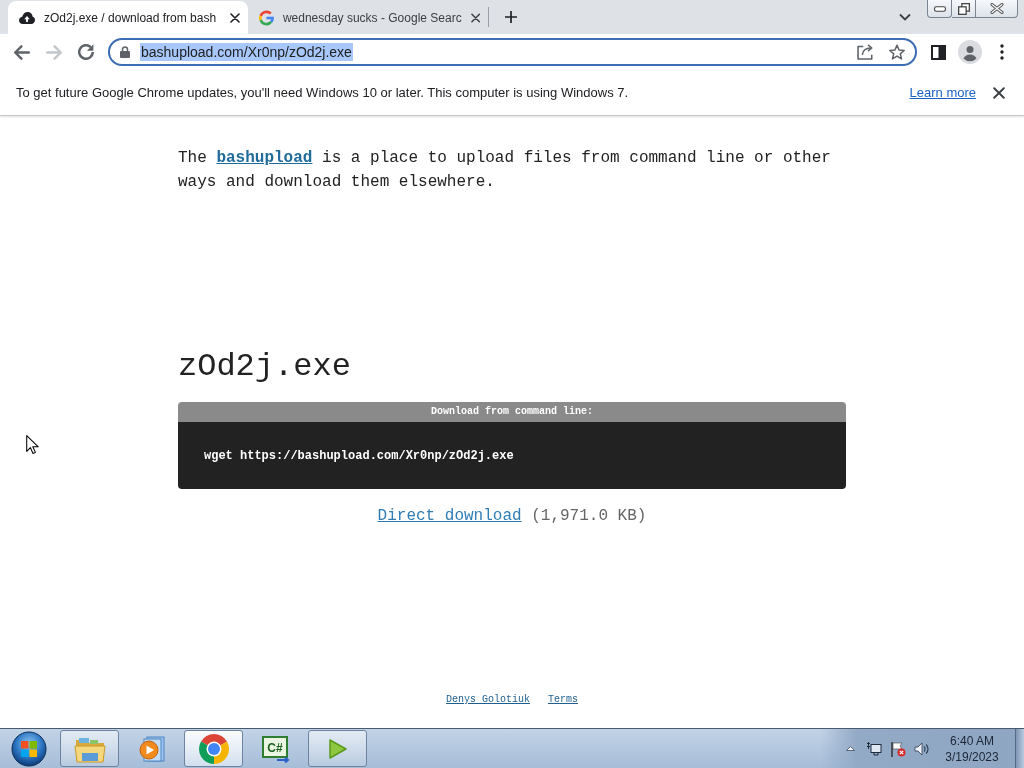 This screenshot has height=768, width=1024. What do you see at coordinates (942, 92) in the screenshot?
I see `learn-more-link: Learn more` at bounding box center [942, 92].